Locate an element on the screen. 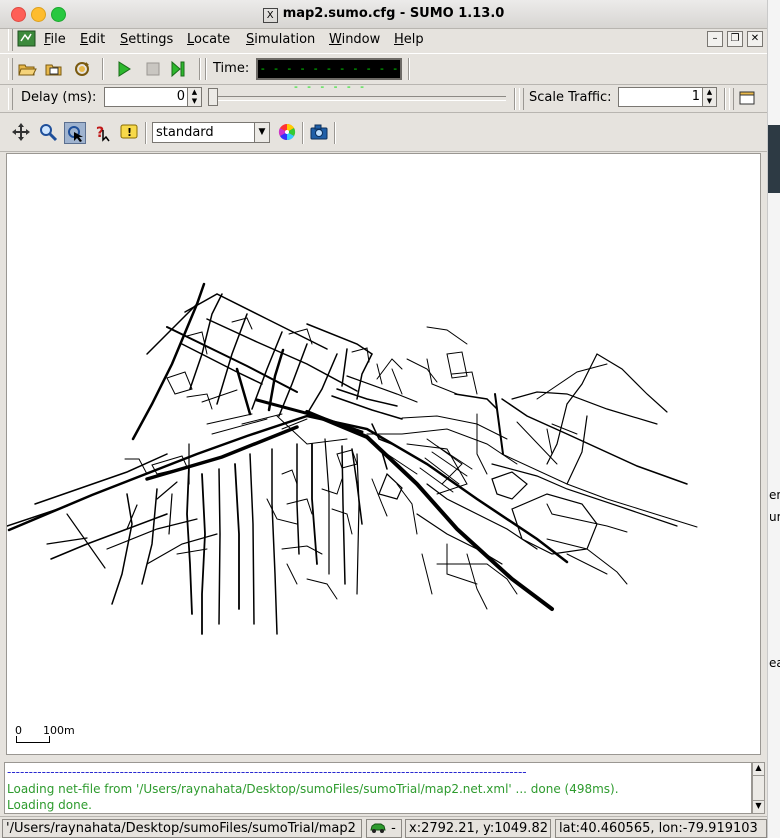 The width and height of the screenshot is (780, 838). recenter-view-icon is located at coordinates (21, 132).